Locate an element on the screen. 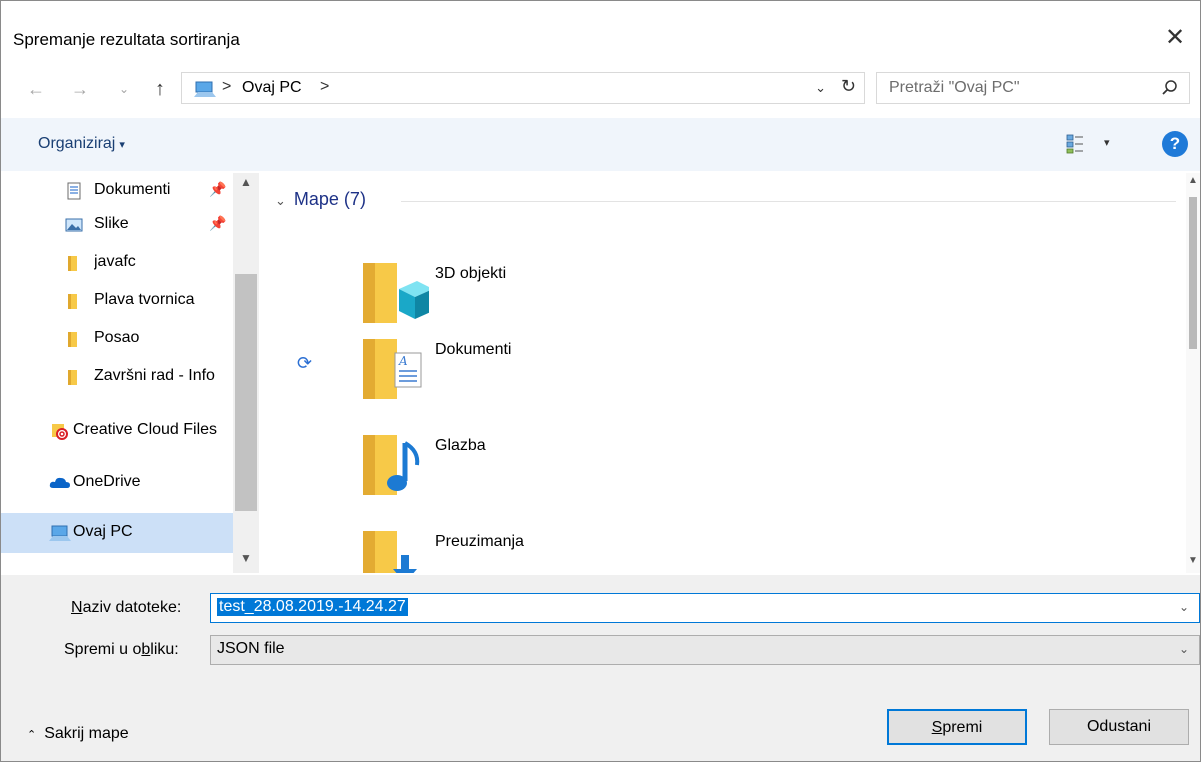 The height and width of the screenshot is (762, 1201). filename-field: test_28.08.2019.-14.24.27 ⌄ is located at coordinates (705, 608).